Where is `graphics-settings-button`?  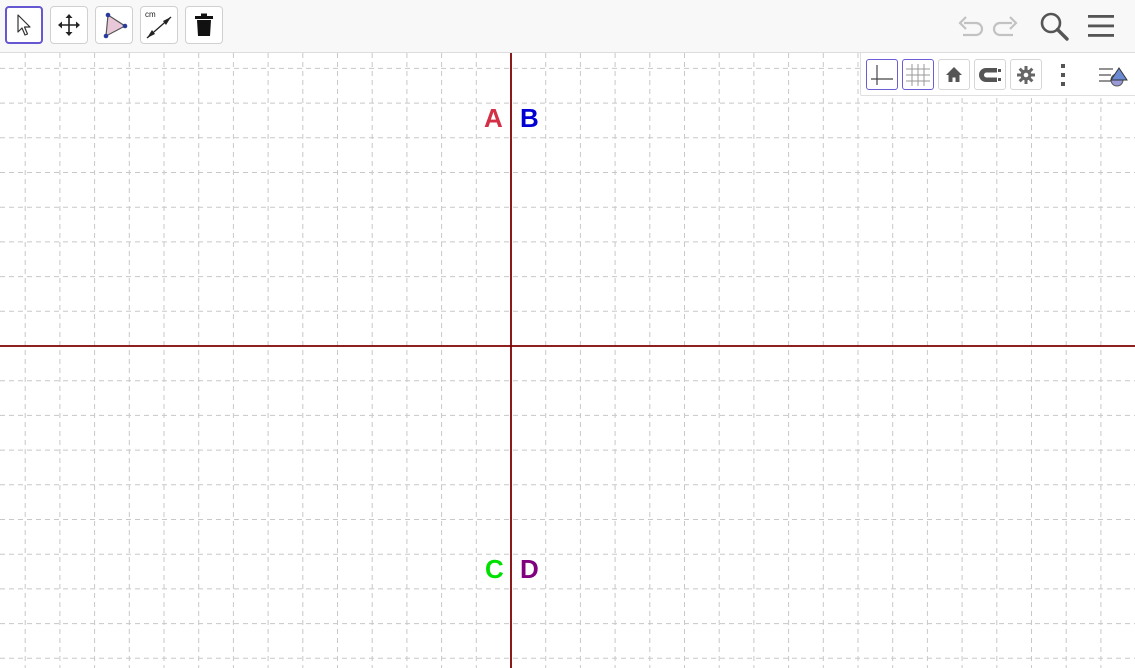
graphics-settings-button is located at coordinates (1026, 74).